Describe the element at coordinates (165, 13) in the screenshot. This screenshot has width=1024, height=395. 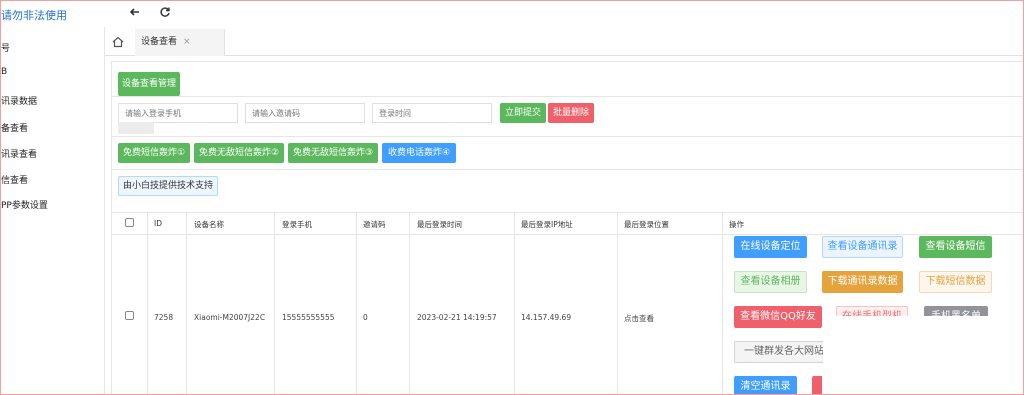
I see `refresh-icon` at that location.